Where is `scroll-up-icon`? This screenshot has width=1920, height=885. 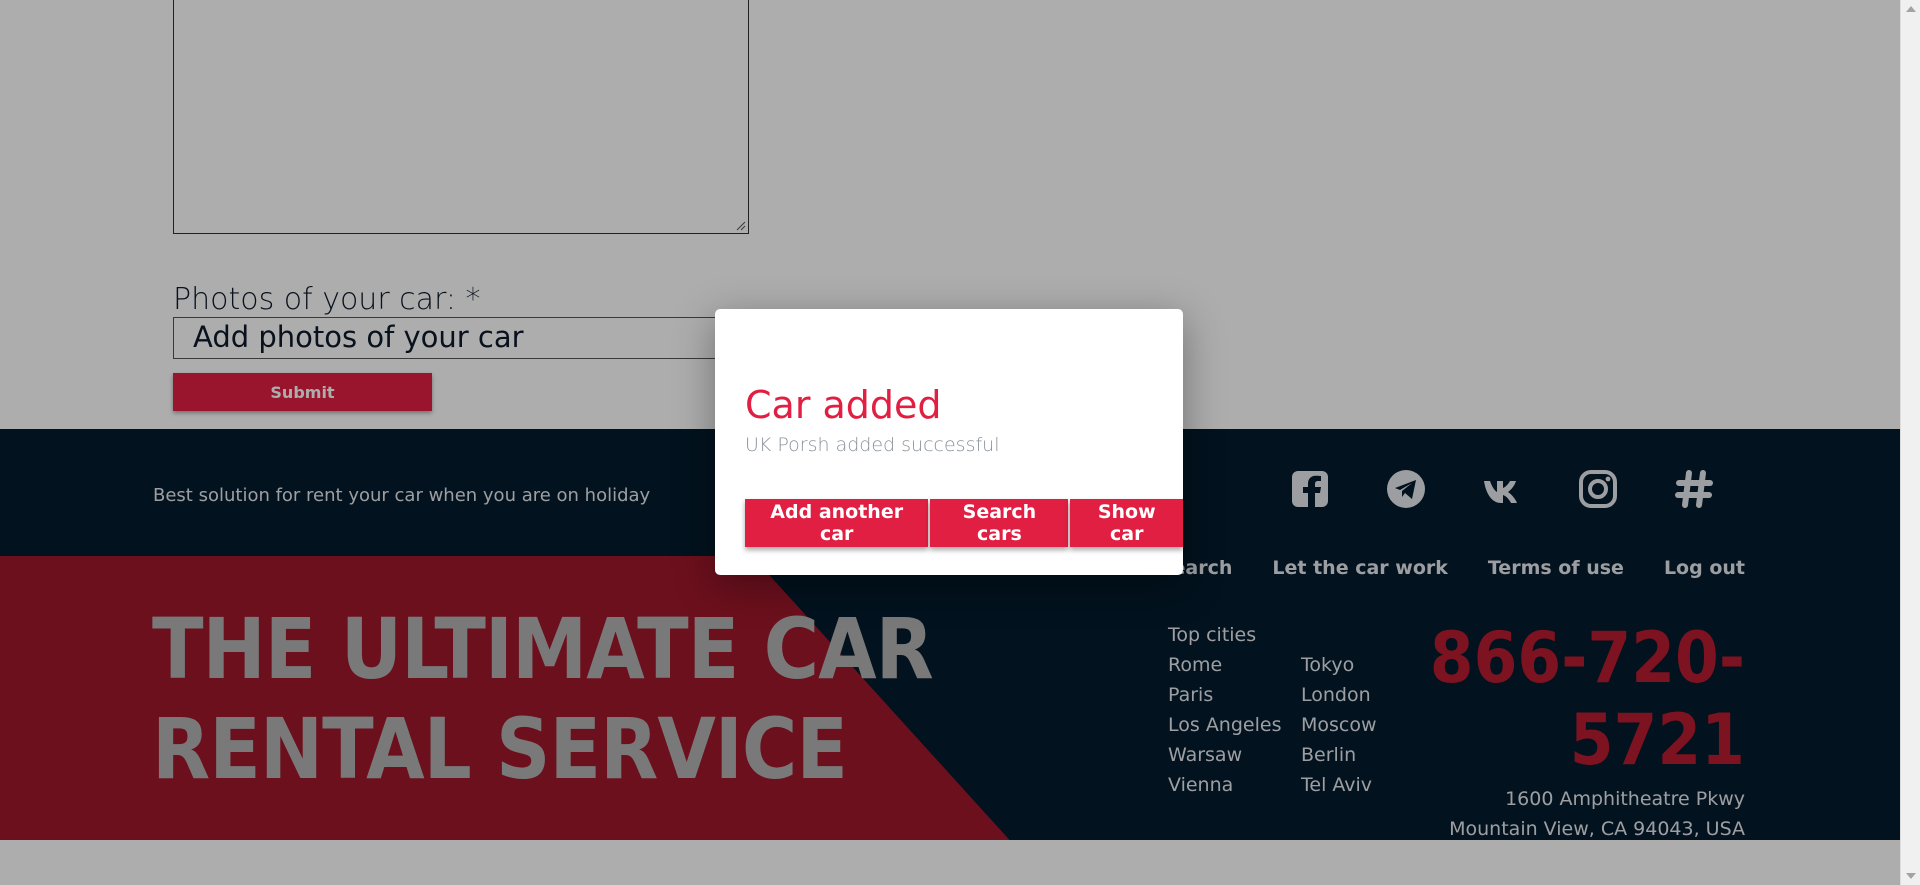 scroll-up-icon is located at coordinates (1911, 9).